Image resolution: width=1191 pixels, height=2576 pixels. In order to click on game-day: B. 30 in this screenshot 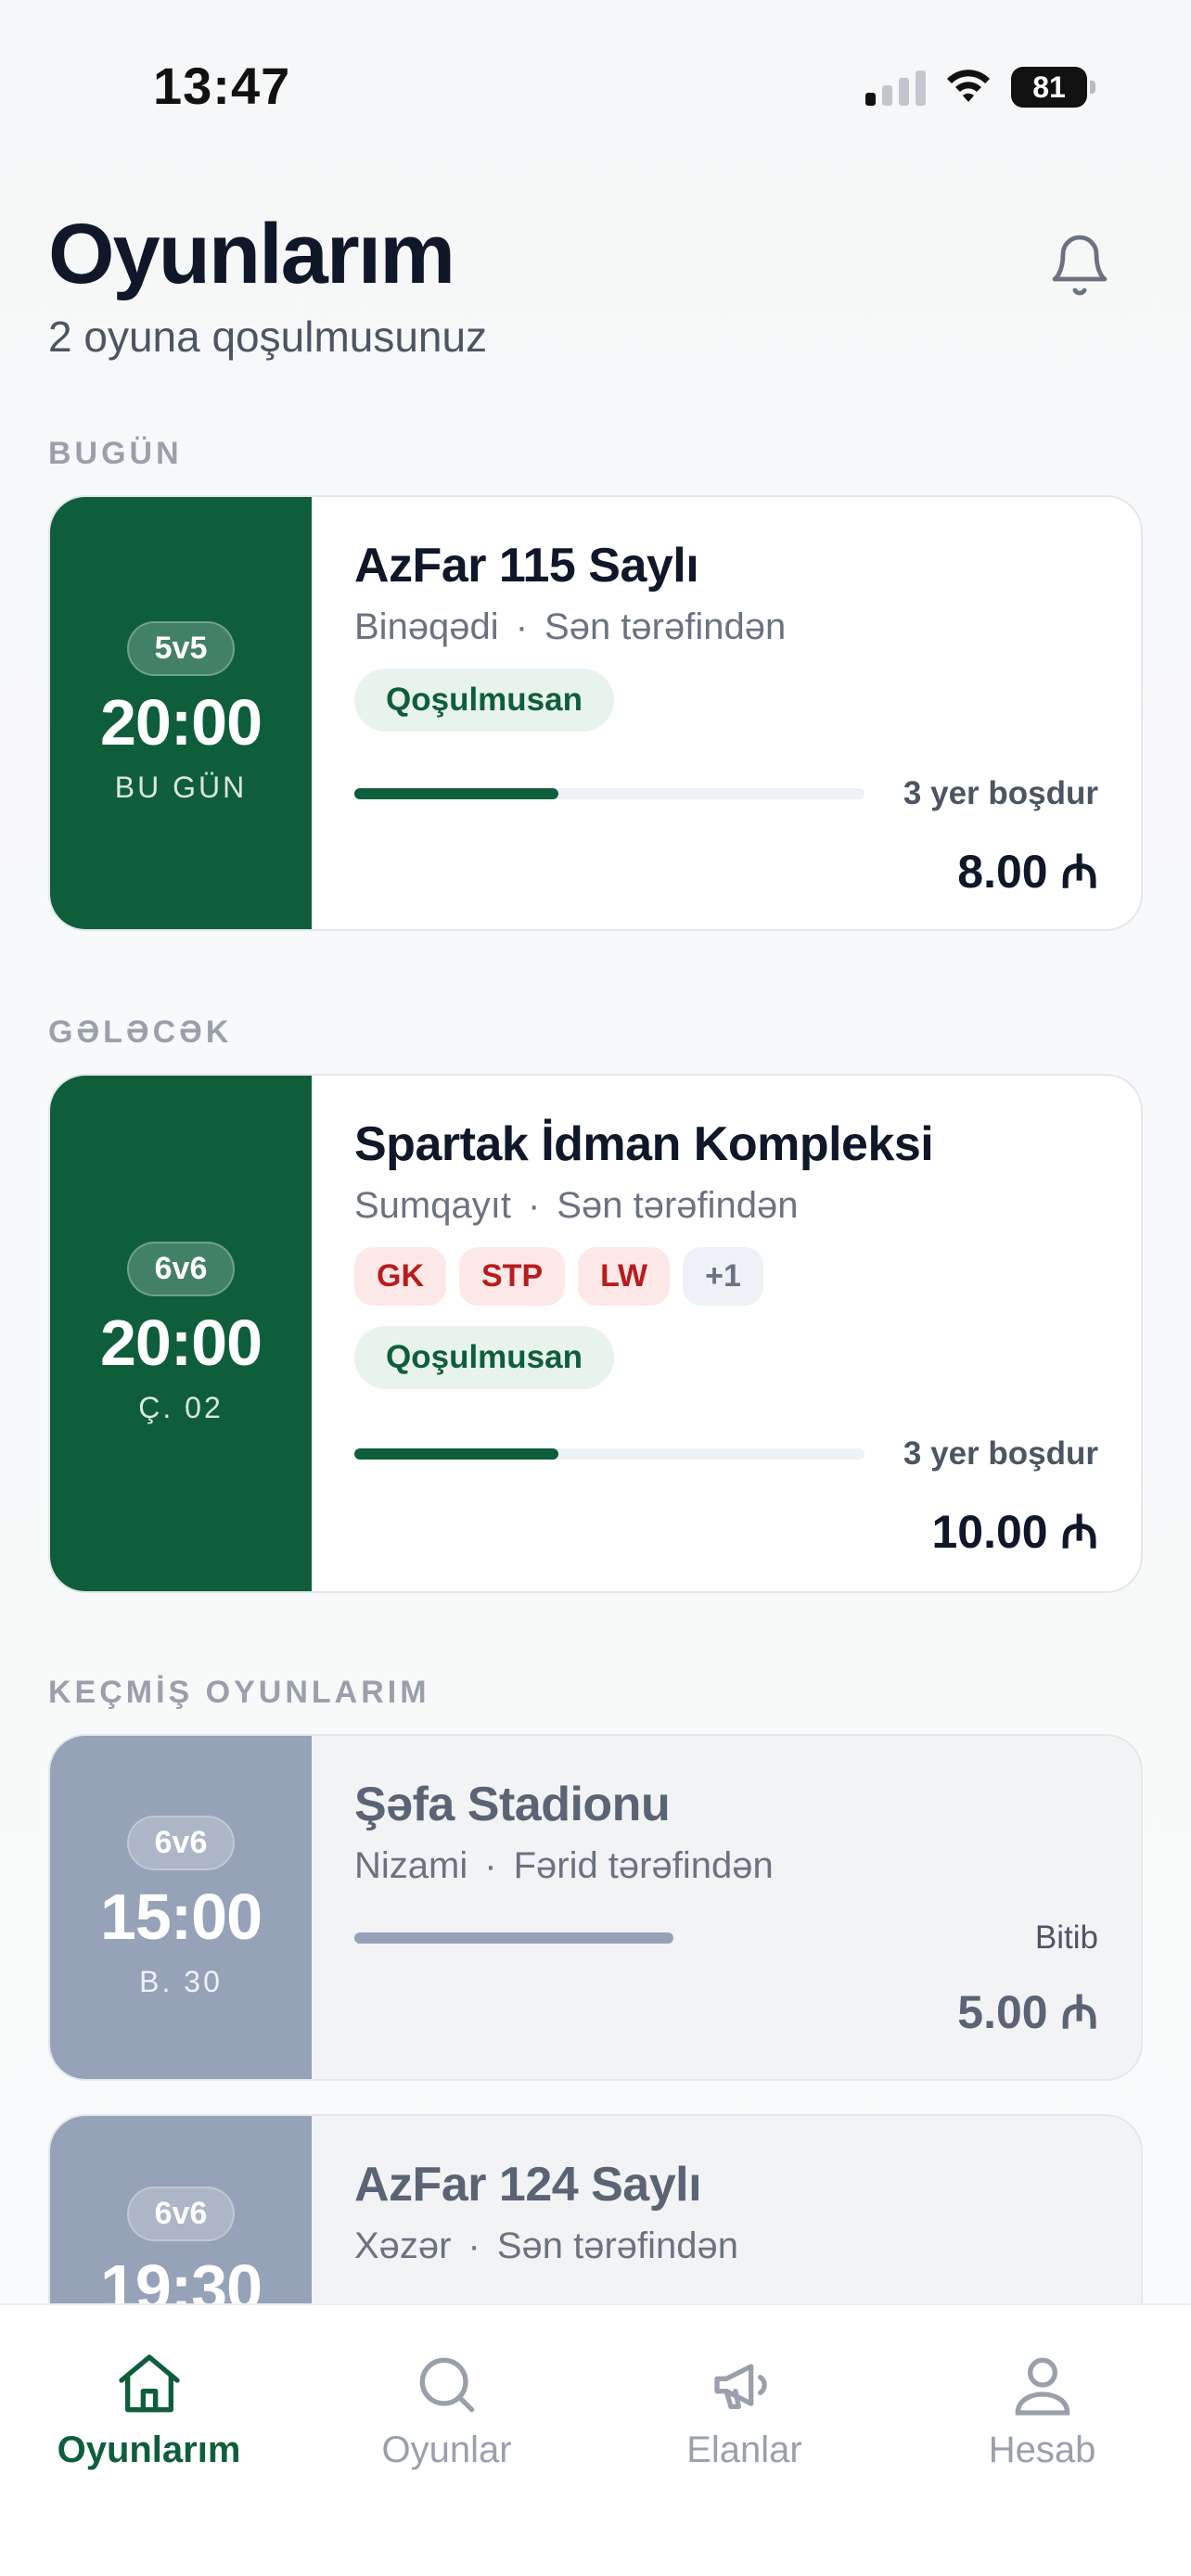, I will do `click(181, 1981)`.